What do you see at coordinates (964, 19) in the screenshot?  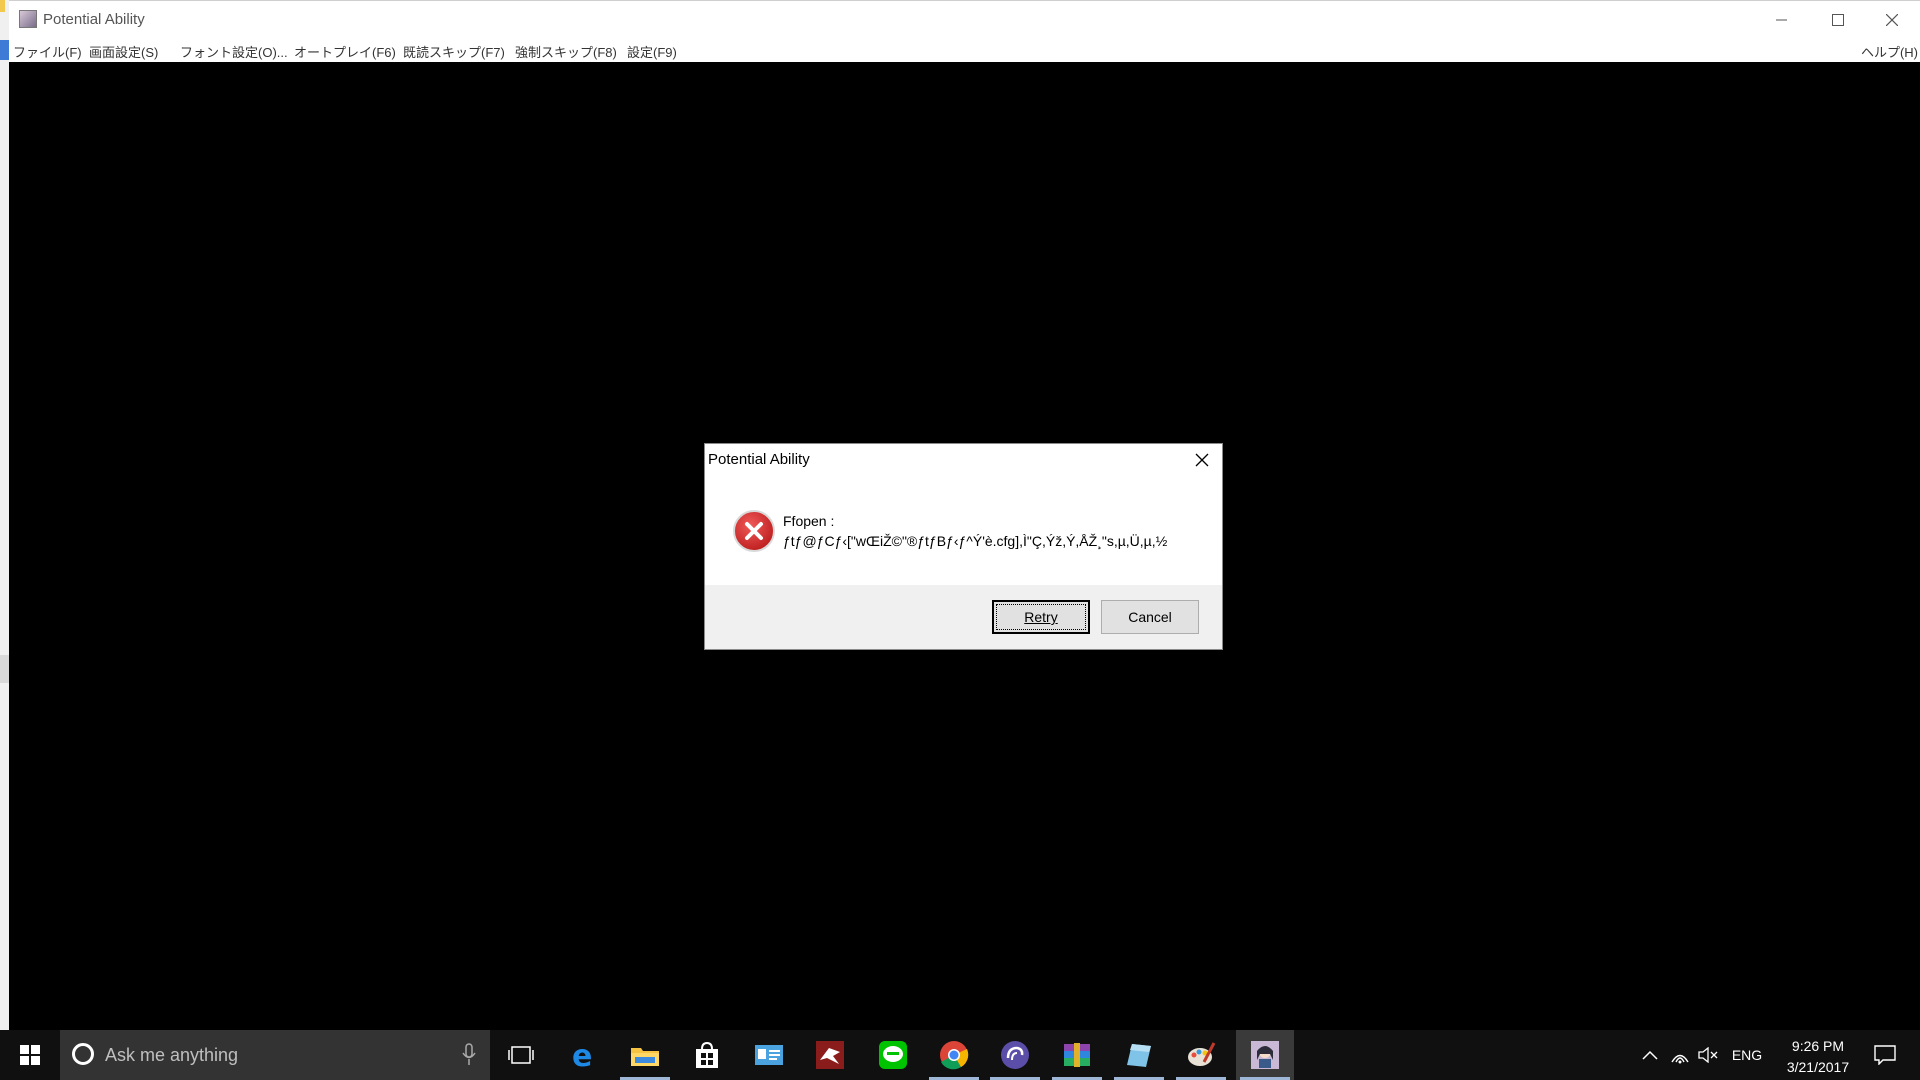 I see `title-bar: Potential Ability` at bounding box center [964, 19].